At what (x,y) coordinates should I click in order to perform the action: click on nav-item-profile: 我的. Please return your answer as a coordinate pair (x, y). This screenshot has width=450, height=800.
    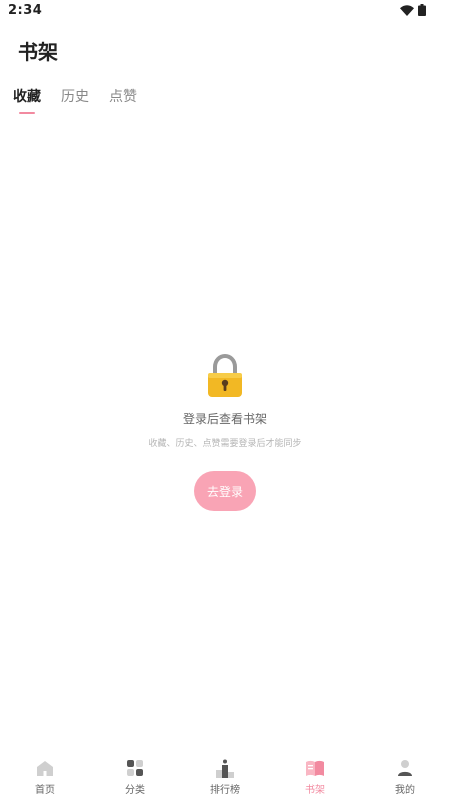
    Looking at the image, I should click on (405, 777).